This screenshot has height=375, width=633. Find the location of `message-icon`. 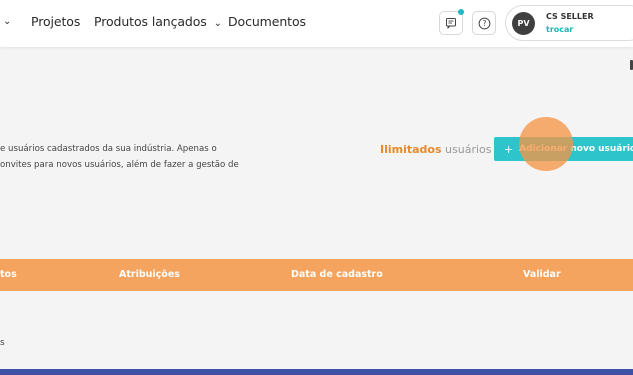

message-icon is located at coordinates (451, 23).